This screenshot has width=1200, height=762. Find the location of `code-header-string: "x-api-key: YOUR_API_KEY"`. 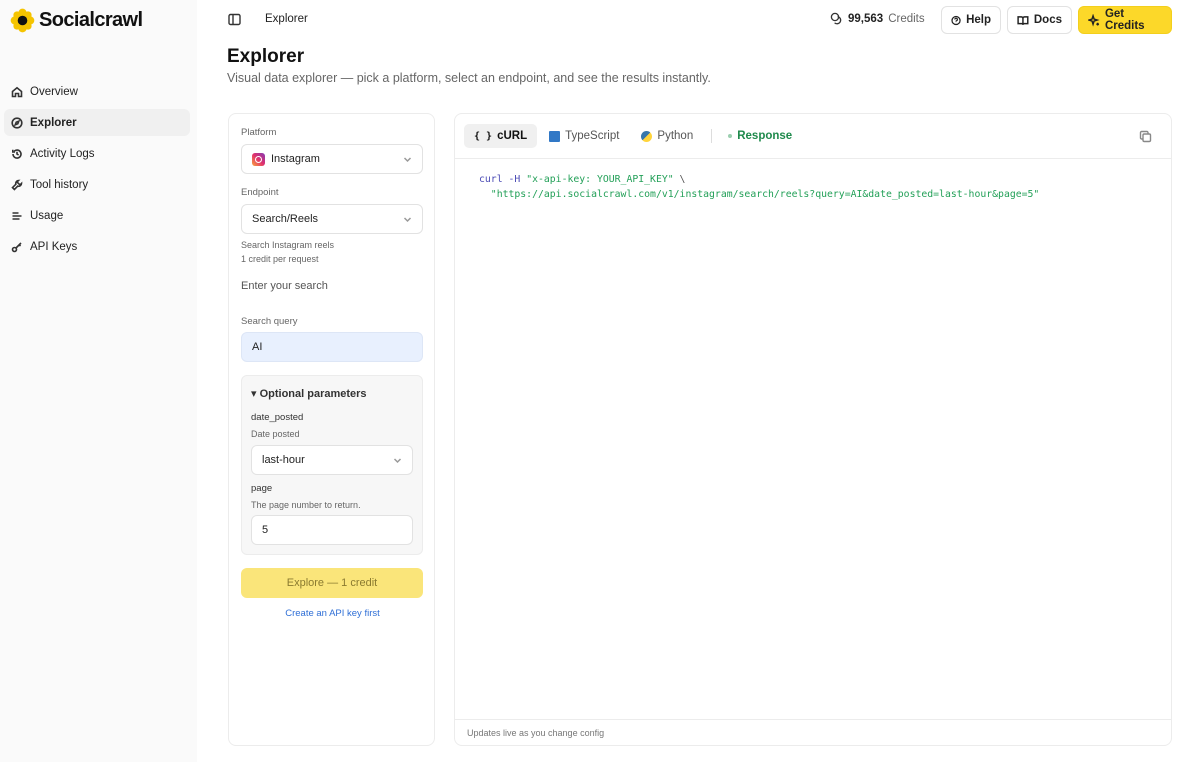

code-header-string: "x-api-key: YOUR_API_KEY" is located at coordinates (600, 179).